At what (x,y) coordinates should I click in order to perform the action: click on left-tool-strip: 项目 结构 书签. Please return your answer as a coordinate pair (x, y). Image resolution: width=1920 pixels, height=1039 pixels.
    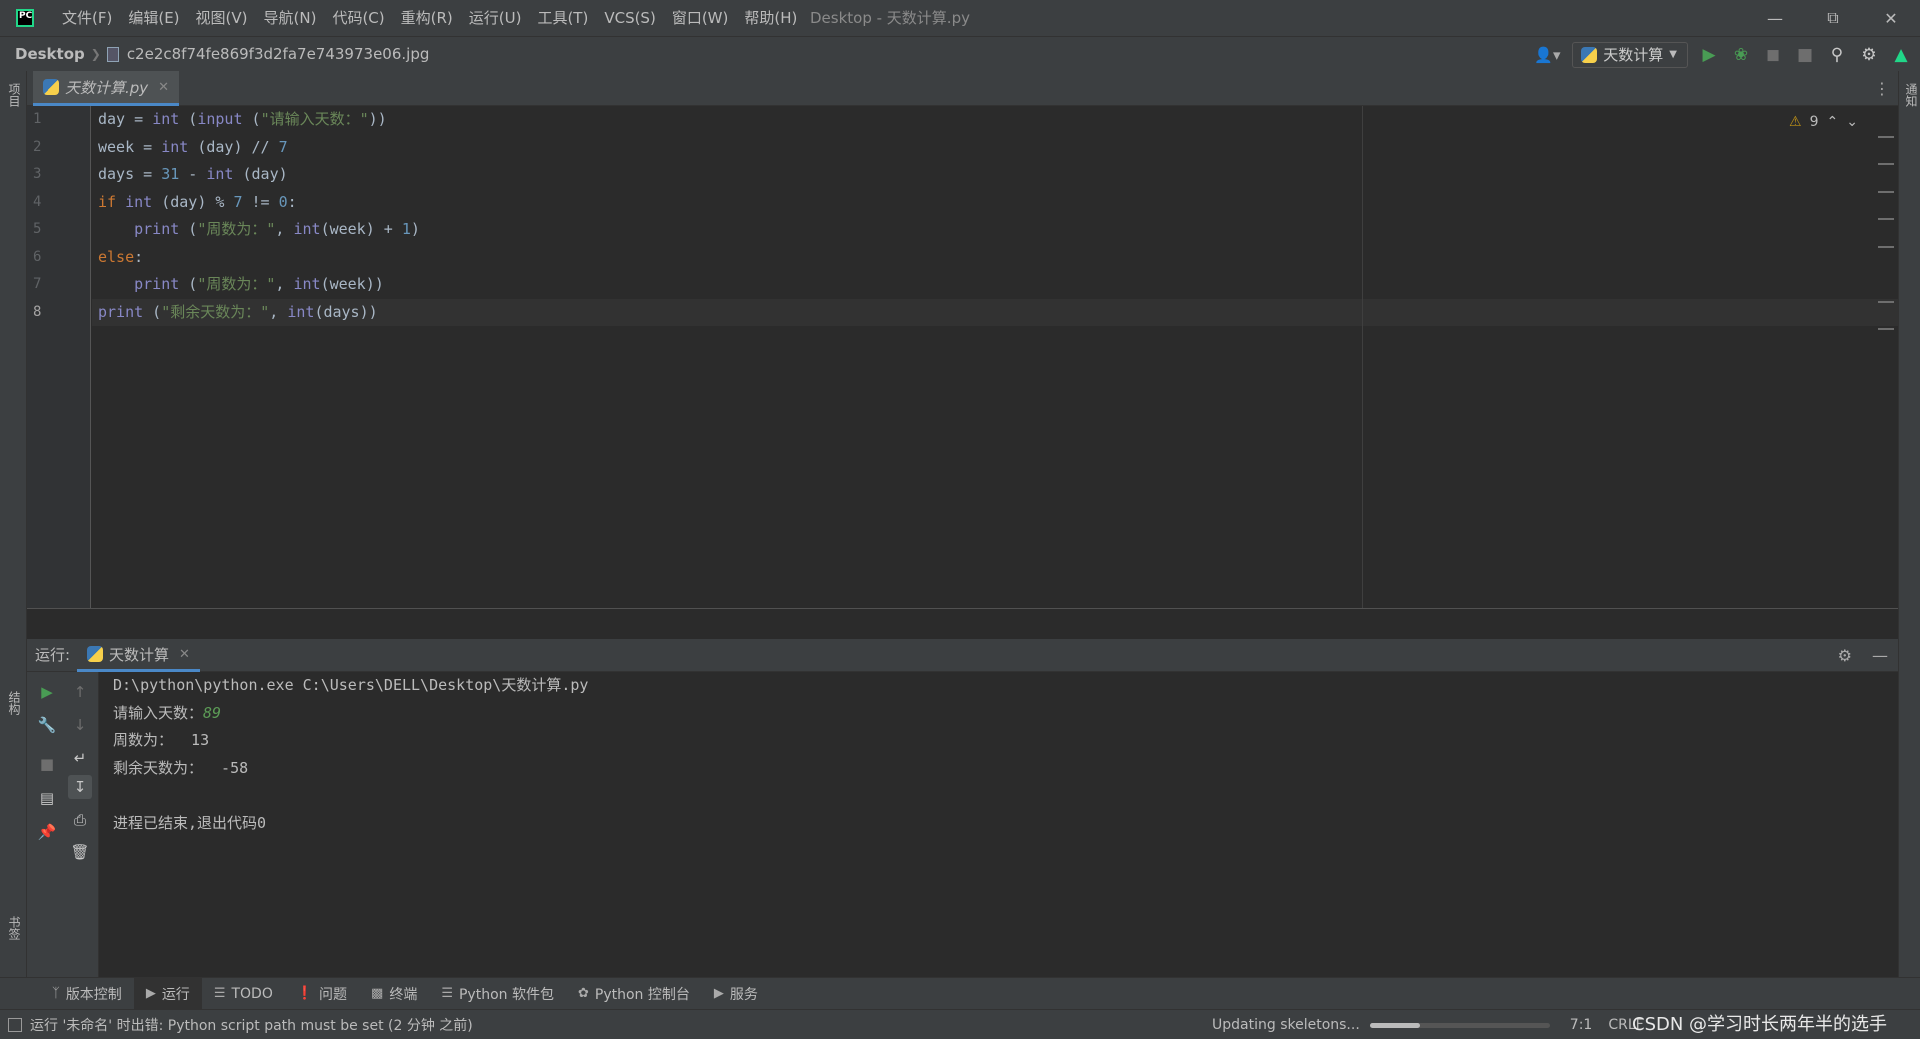
    Looking at the image, I should click on (13, 524).